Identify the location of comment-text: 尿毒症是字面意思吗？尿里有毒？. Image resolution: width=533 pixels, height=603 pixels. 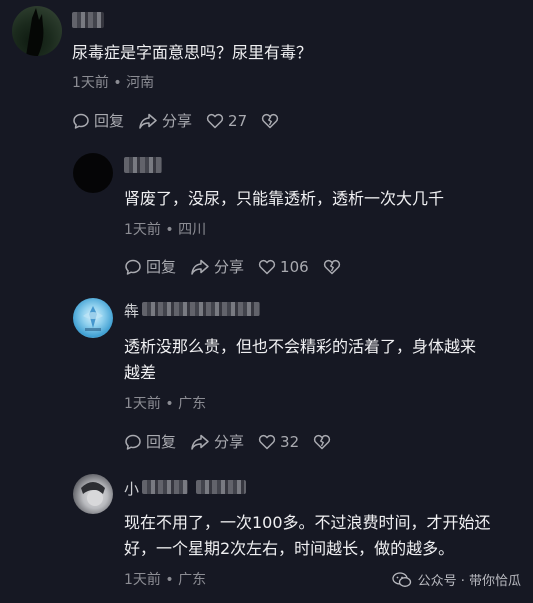
(192, 52).